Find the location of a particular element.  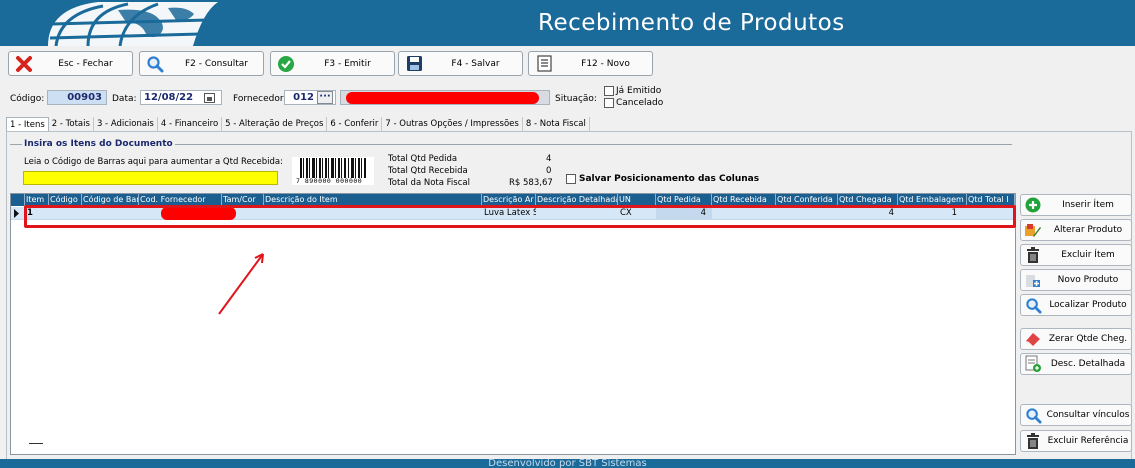

total-qtd-pedida-value: 4 is located at coordinates (549, 159).